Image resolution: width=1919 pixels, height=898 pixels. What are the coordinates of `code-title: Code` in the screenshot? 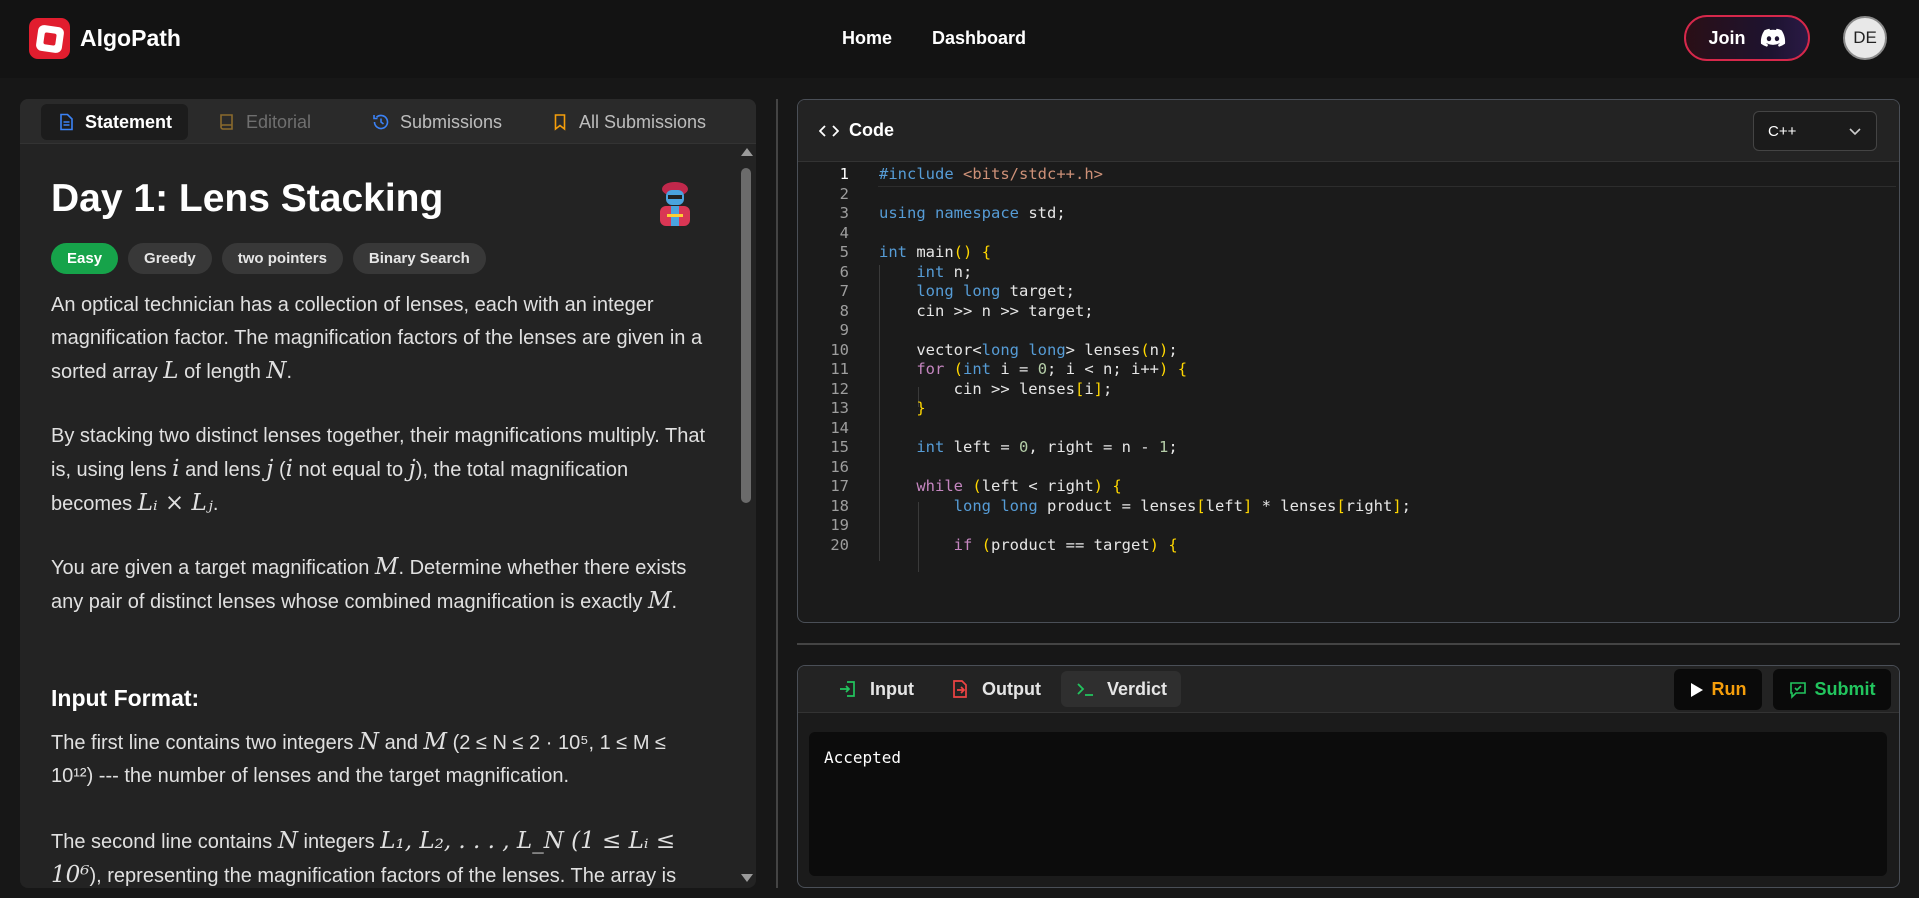 It's located at (856, 130).